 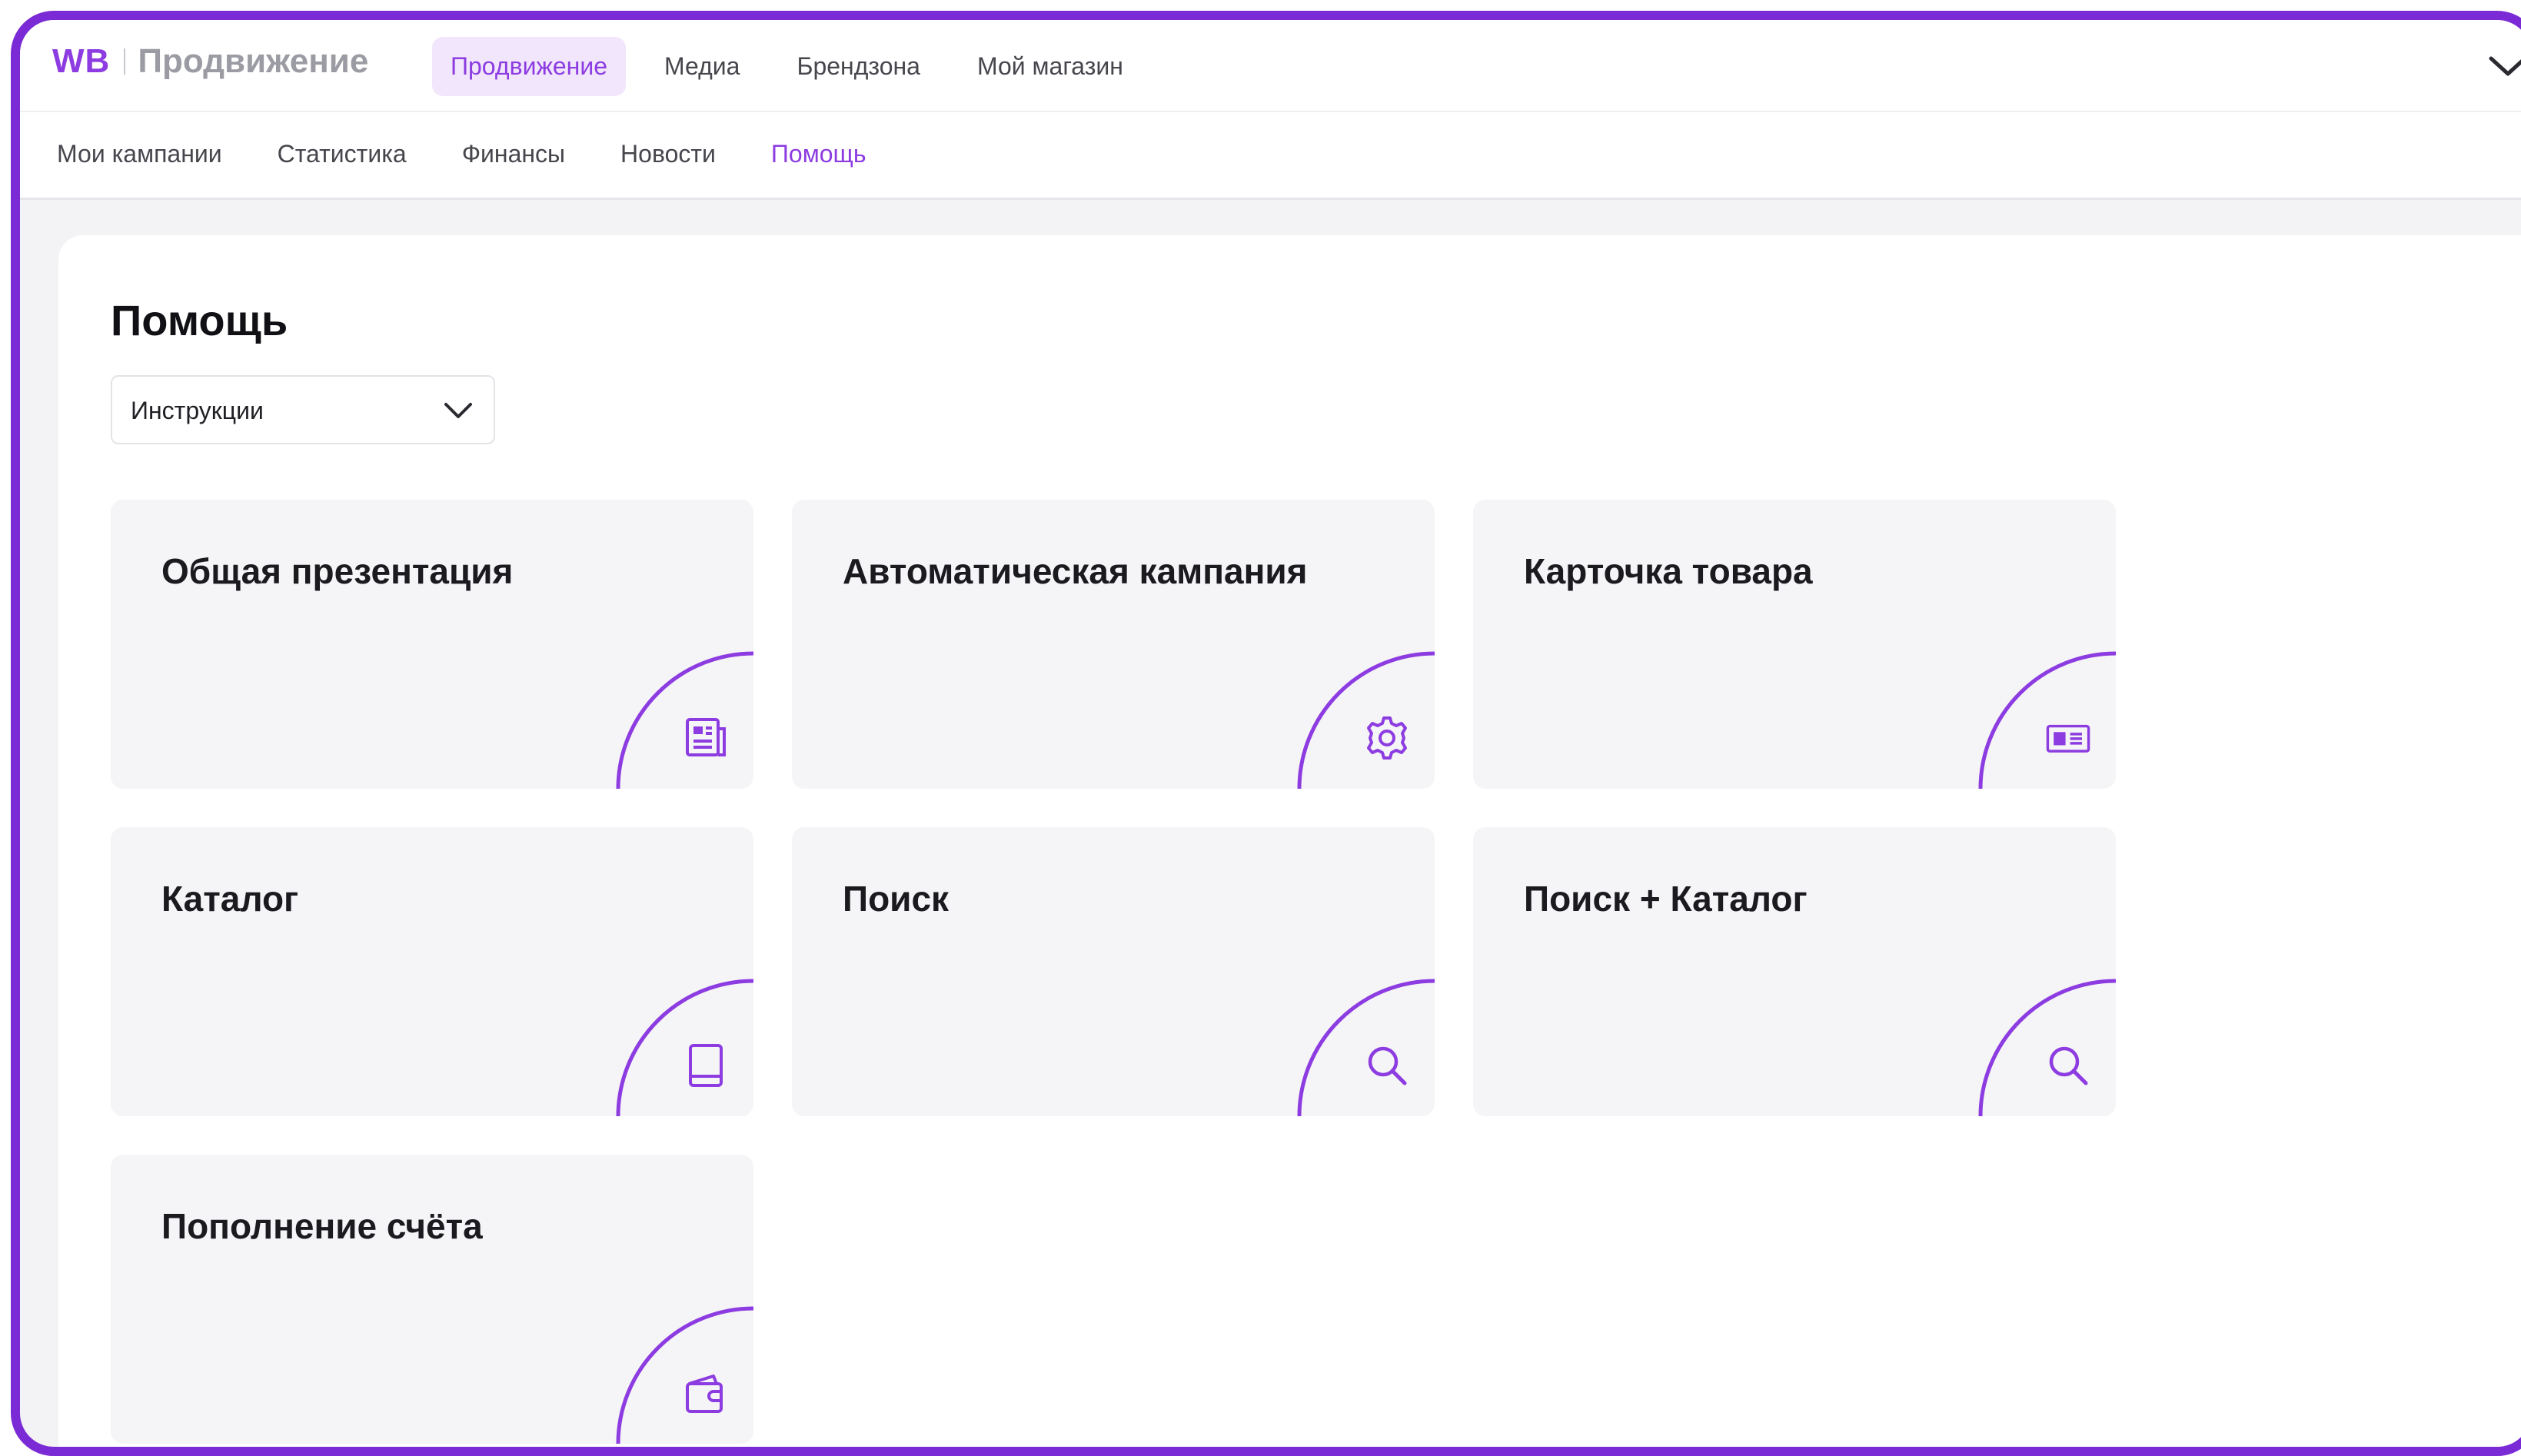 What do you see at coordinates (432, 1299) in the screenshot?
I see `help-card-top-up: Пополнение счёта` at bounding box center [432, 1299].